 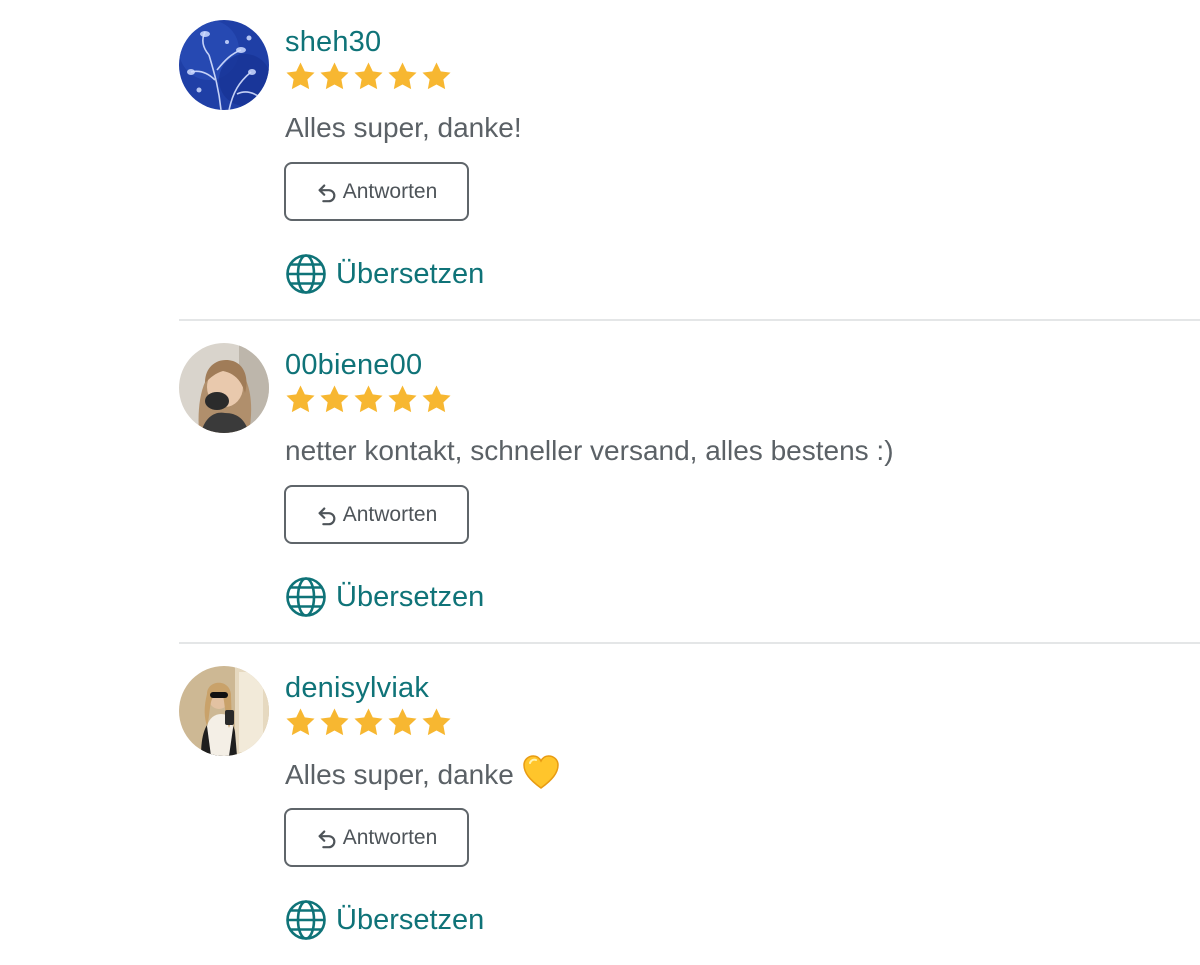 I want to click on username: sheh30, so click(x=333, y=42).